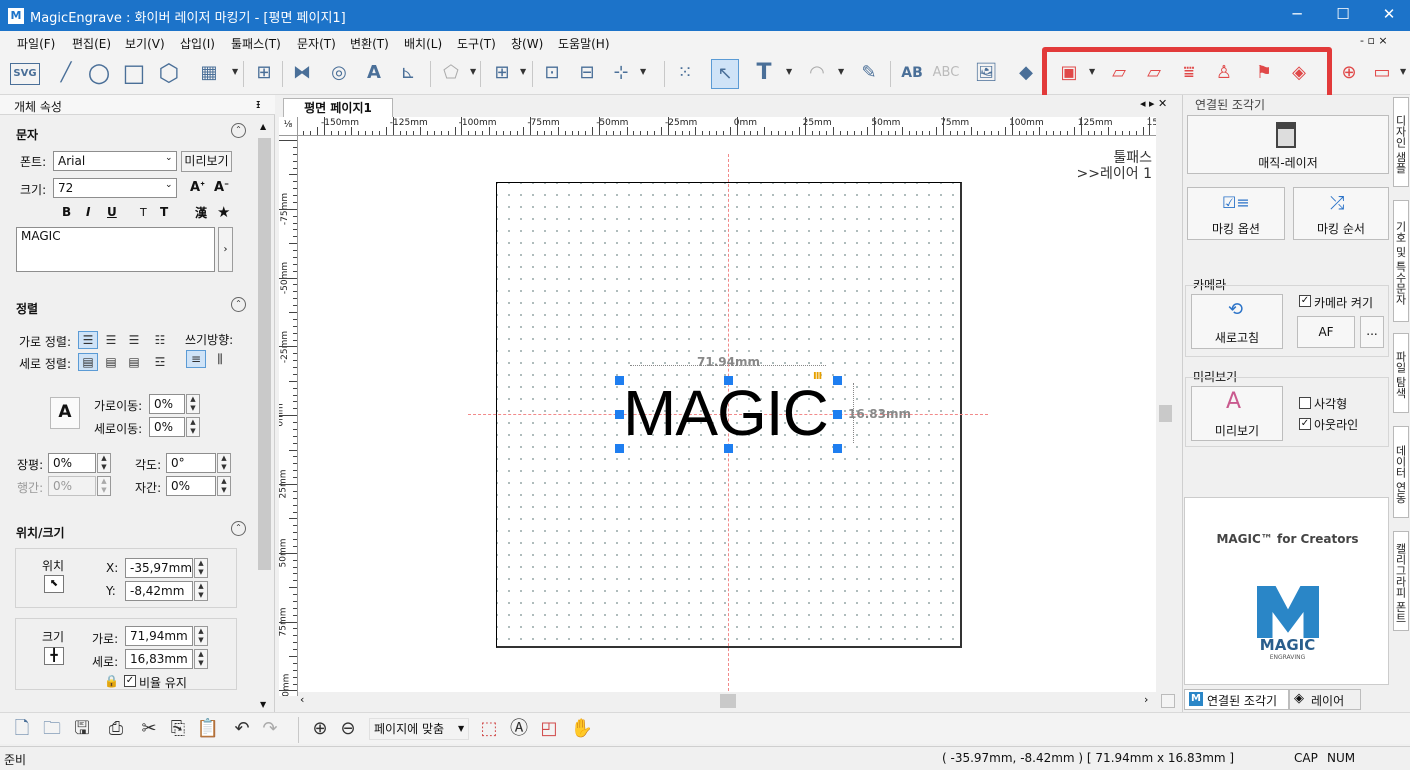  Describe the element at coordinates (264, 354) in the screenshot. I see `scroll-thumb` at that location.